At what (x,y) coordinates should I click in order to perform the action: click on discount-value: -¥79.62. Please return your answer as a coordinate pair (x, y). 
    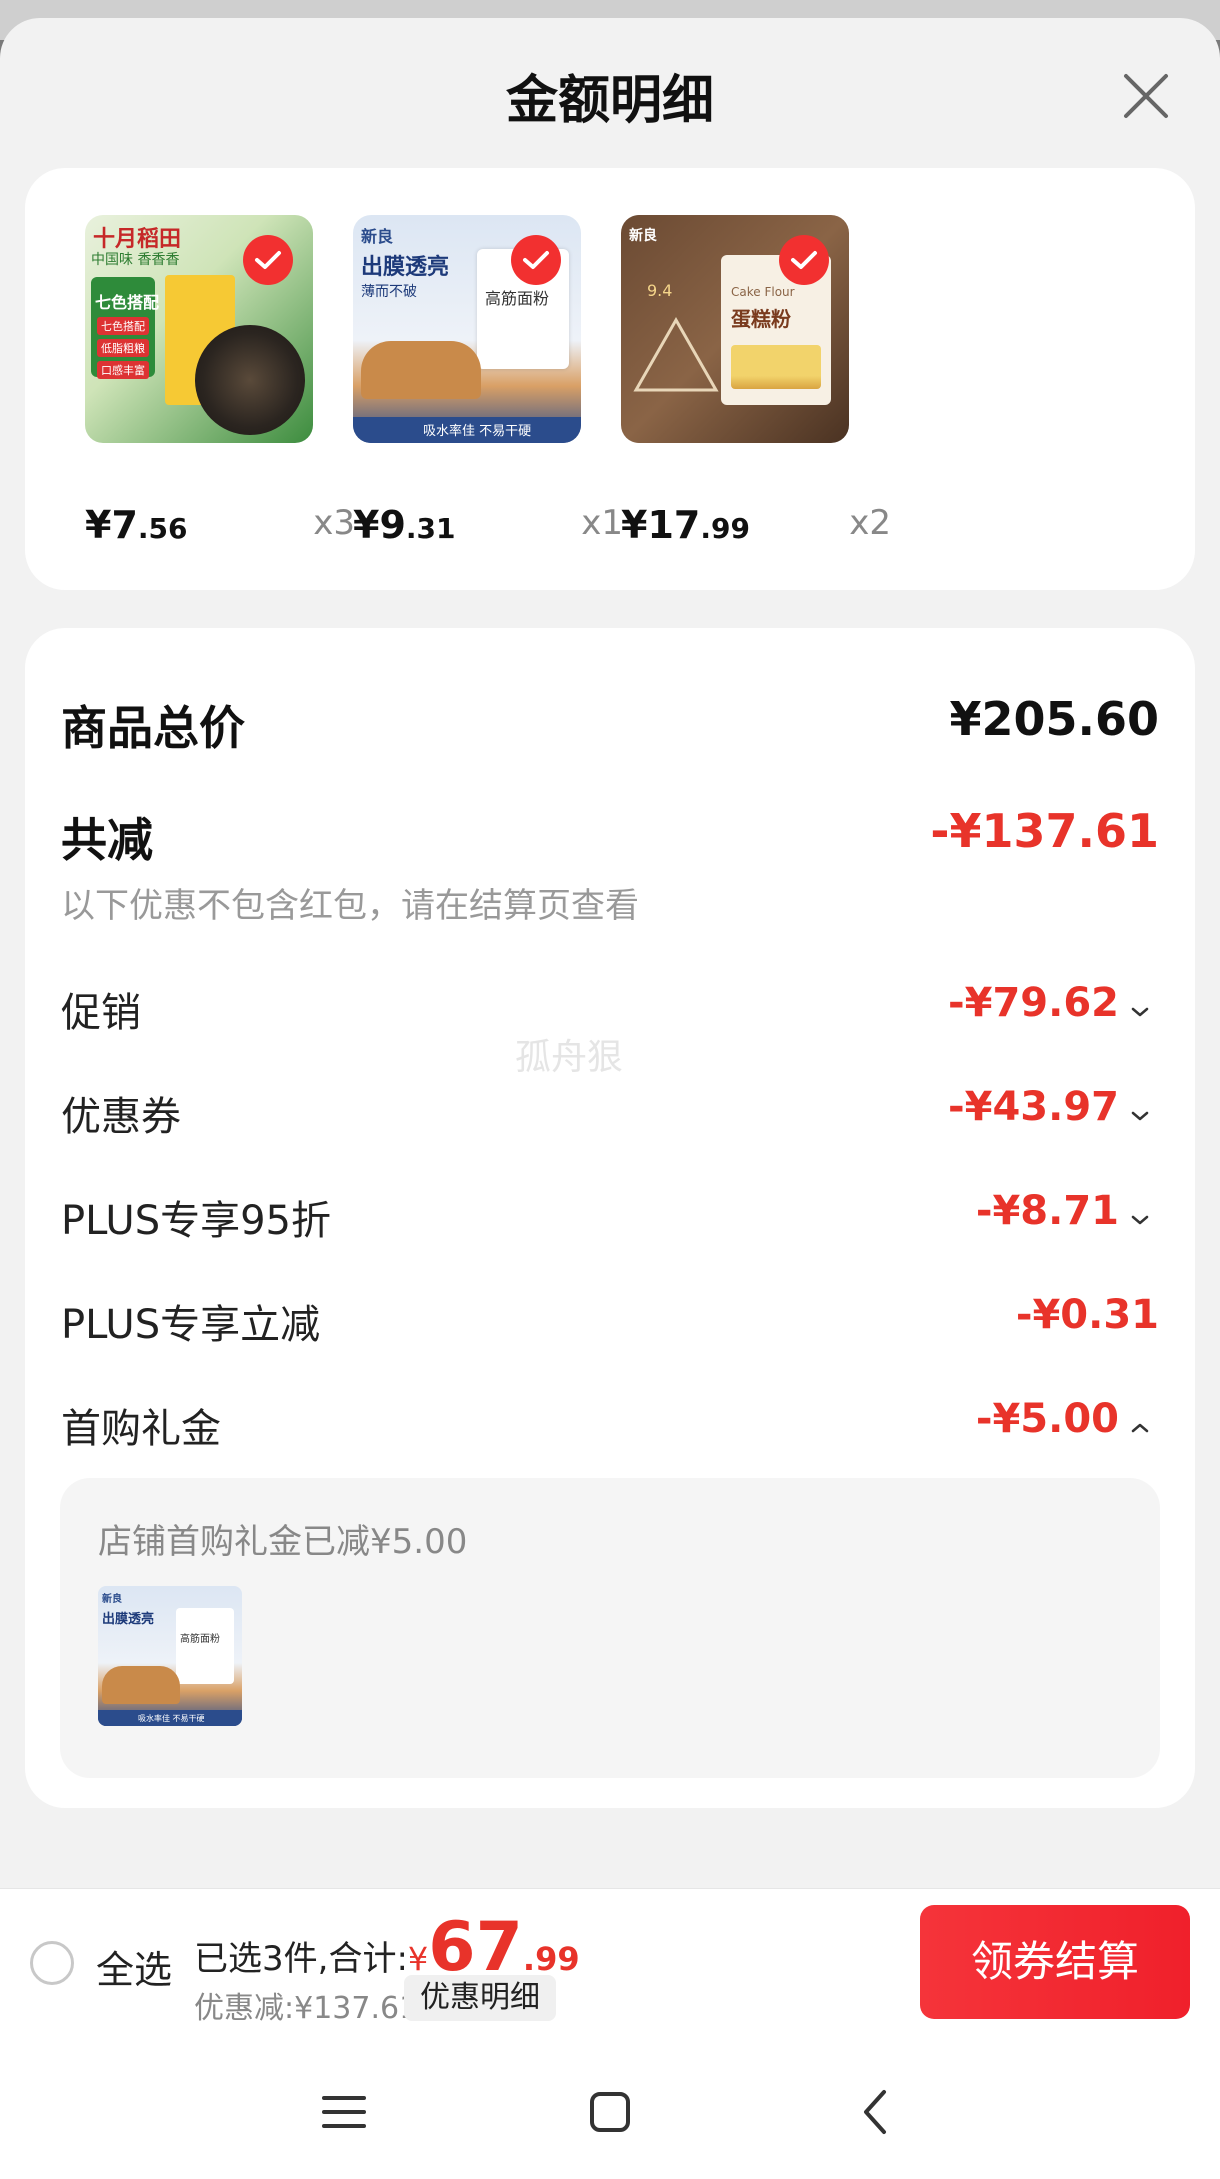
    Looking at the image, I should click on (1033, 1003).